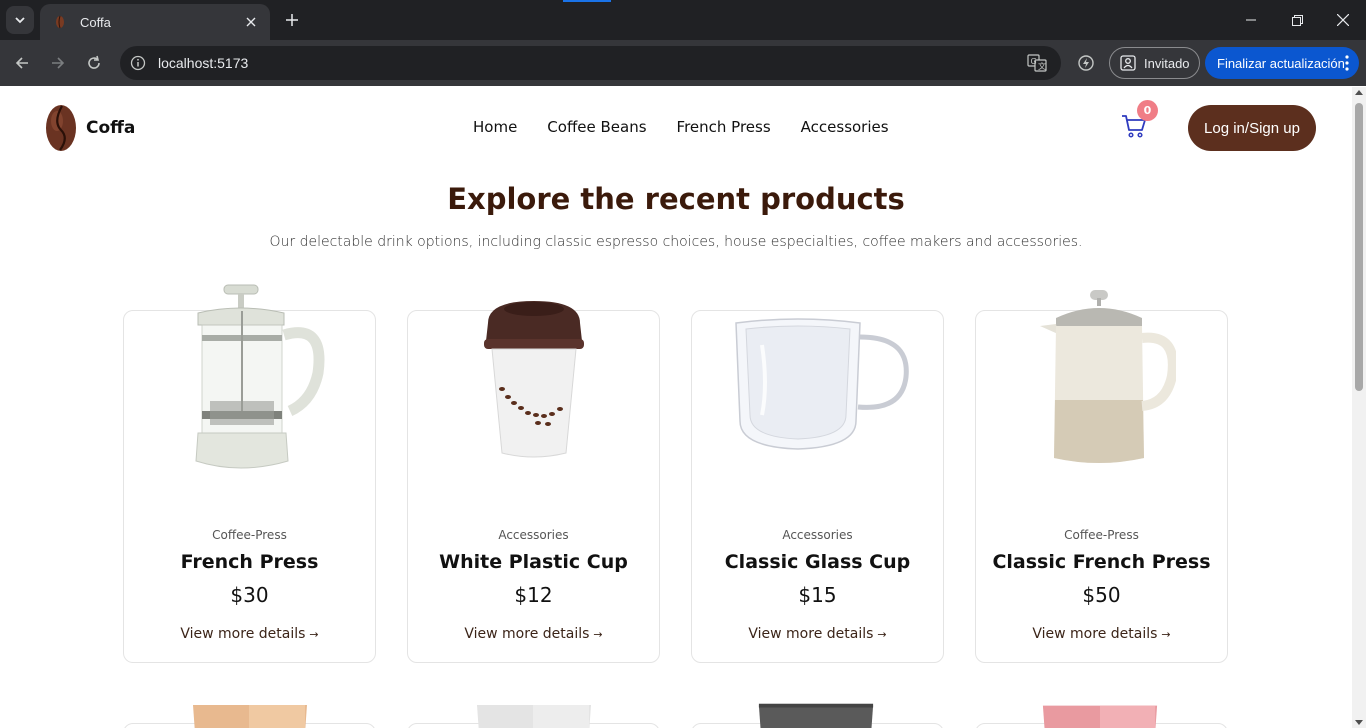 The image size is (1366, 728). Describe the element at coordinates (1101, 562) in the screenshot. I see `product-name: Classic French Press` at that location.